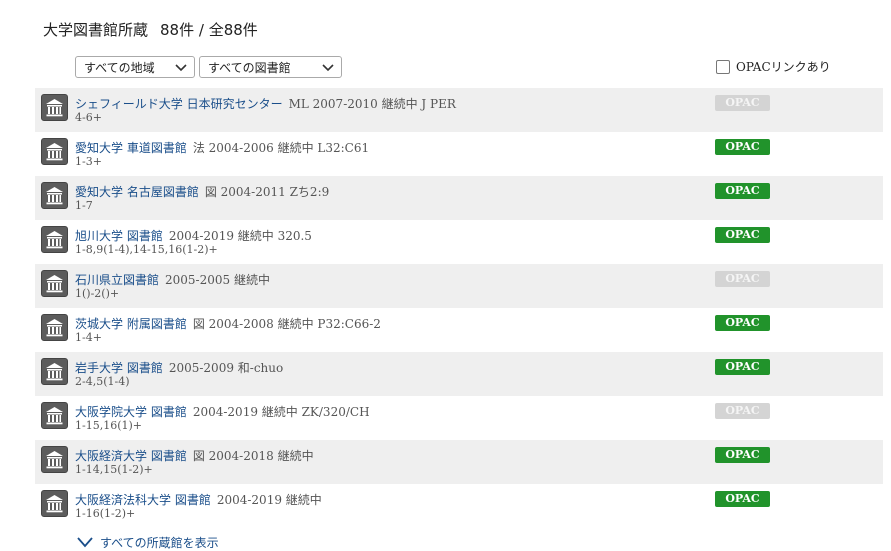 Image resolution: width=891 pixels, height=551 pixels. I want to click on opac-link-checkbox, so click(723, 66).